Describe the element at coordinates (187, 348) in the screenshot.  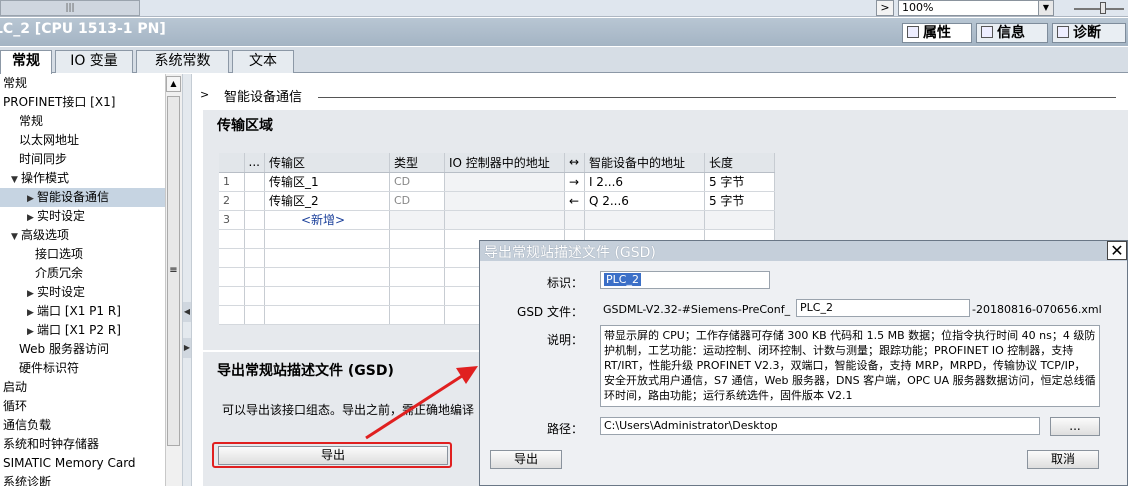
I see `expand-right-icon: ▶` at that location.